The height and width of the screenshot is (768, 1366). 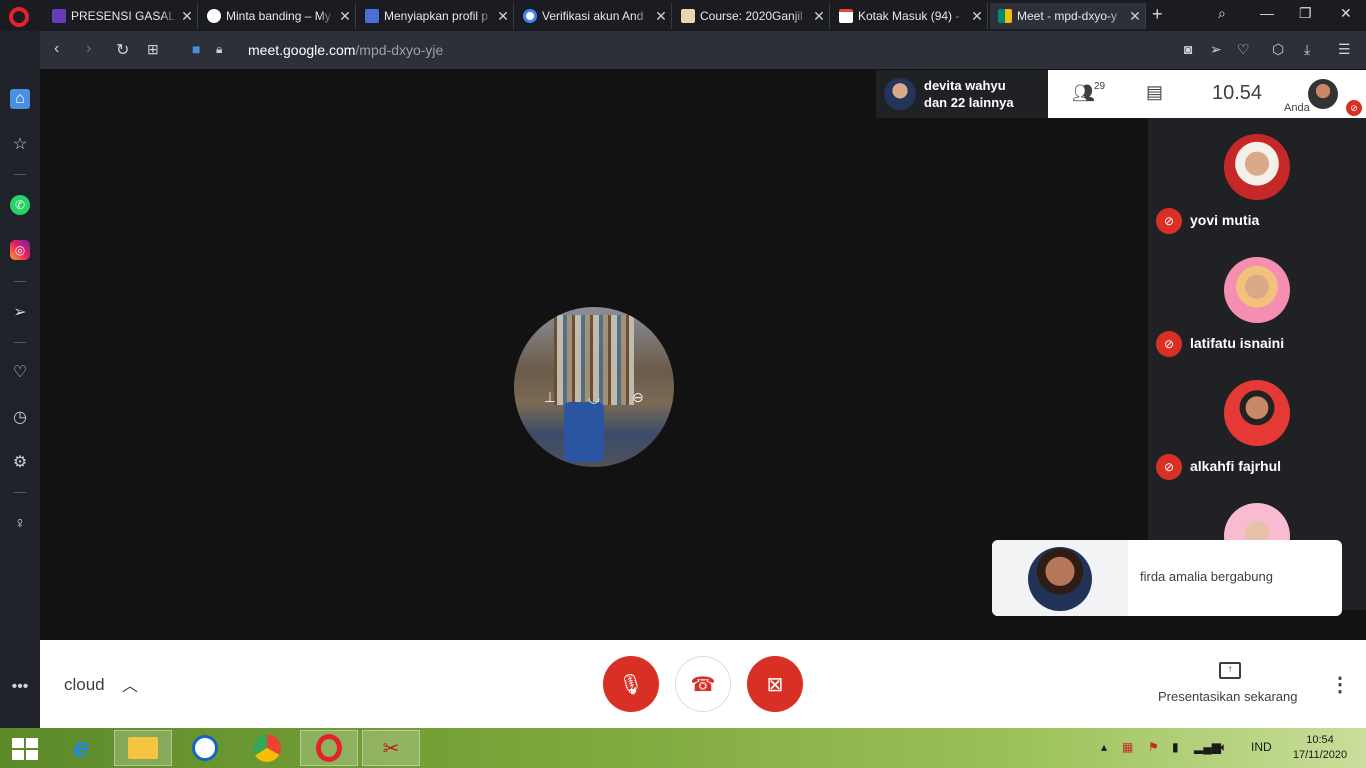 What do you see at coordinates (969, 94) in the screenshot?
I see `joined-summary-text: devita wahyu dan 22 lainnya` at bounding box center [969, 94].